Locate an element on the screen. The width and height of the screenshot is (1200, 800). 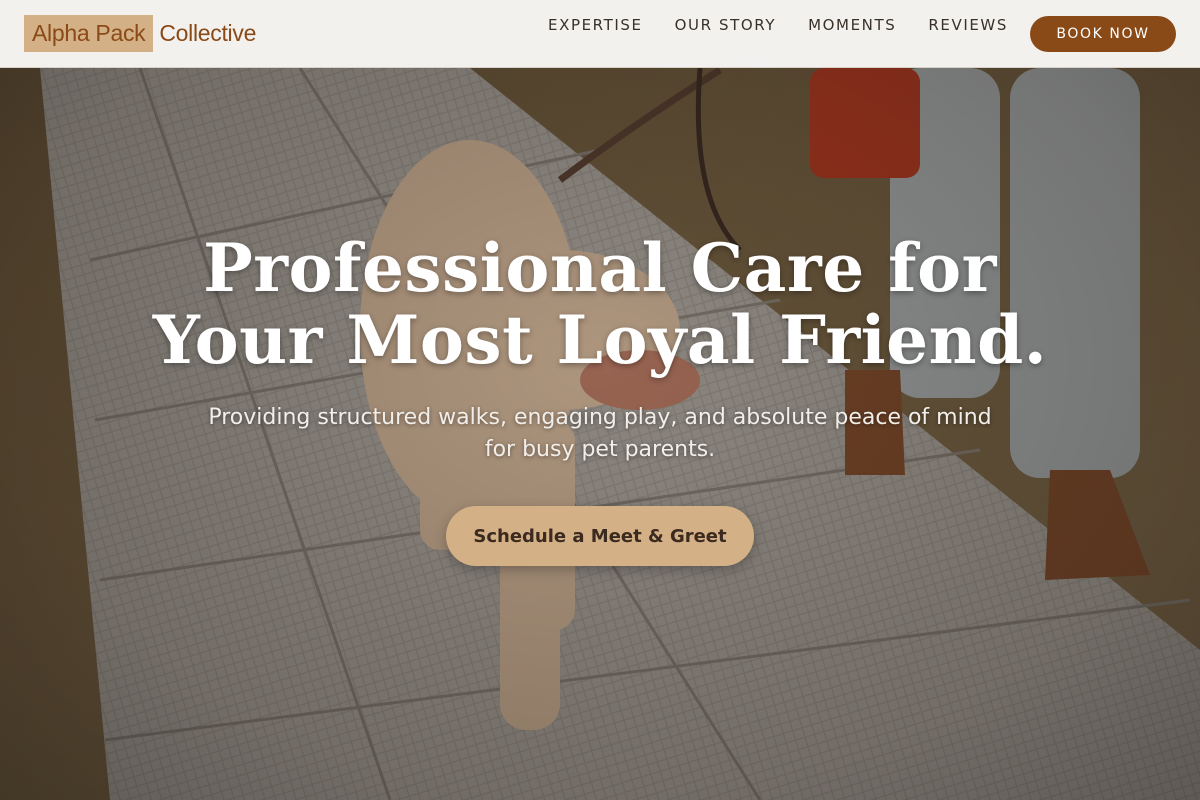
book-now-button: BOOK NOW is located at coordinates (1103, 34).